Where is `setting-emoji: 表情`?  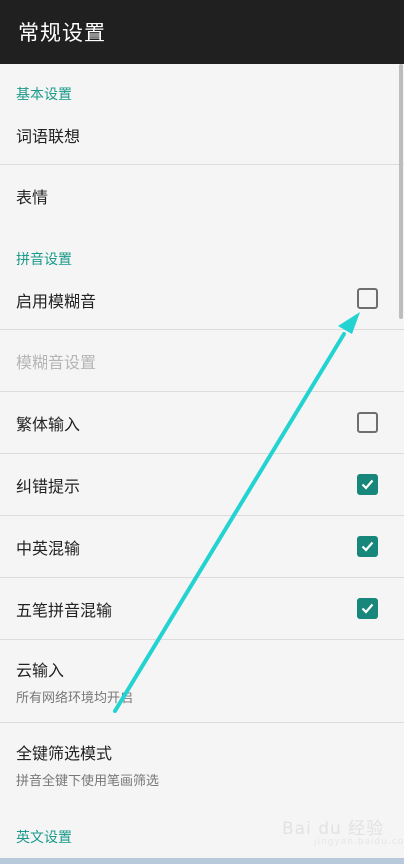 setting-emoji: 表情 is located at coordinates (202, 196).